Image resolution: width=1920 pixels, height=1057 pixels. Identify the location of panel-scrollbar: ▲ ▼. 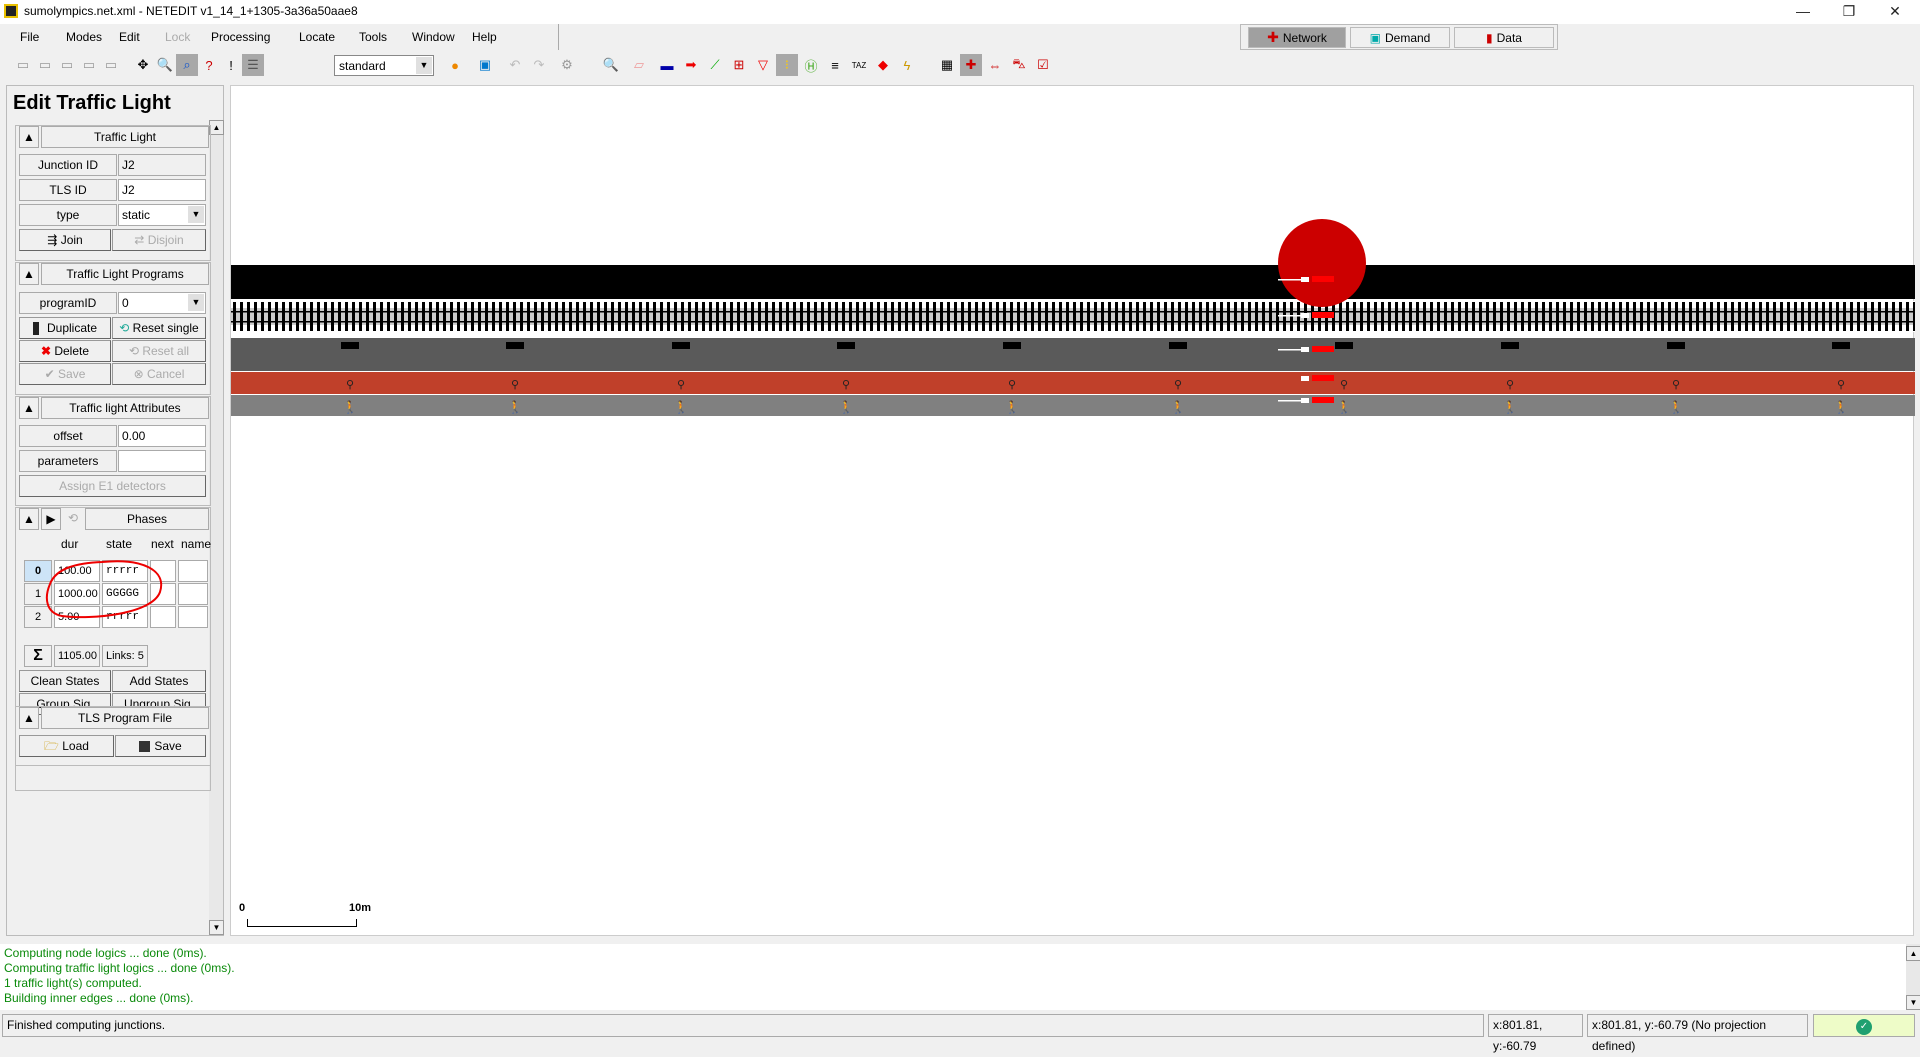
(216, 527).